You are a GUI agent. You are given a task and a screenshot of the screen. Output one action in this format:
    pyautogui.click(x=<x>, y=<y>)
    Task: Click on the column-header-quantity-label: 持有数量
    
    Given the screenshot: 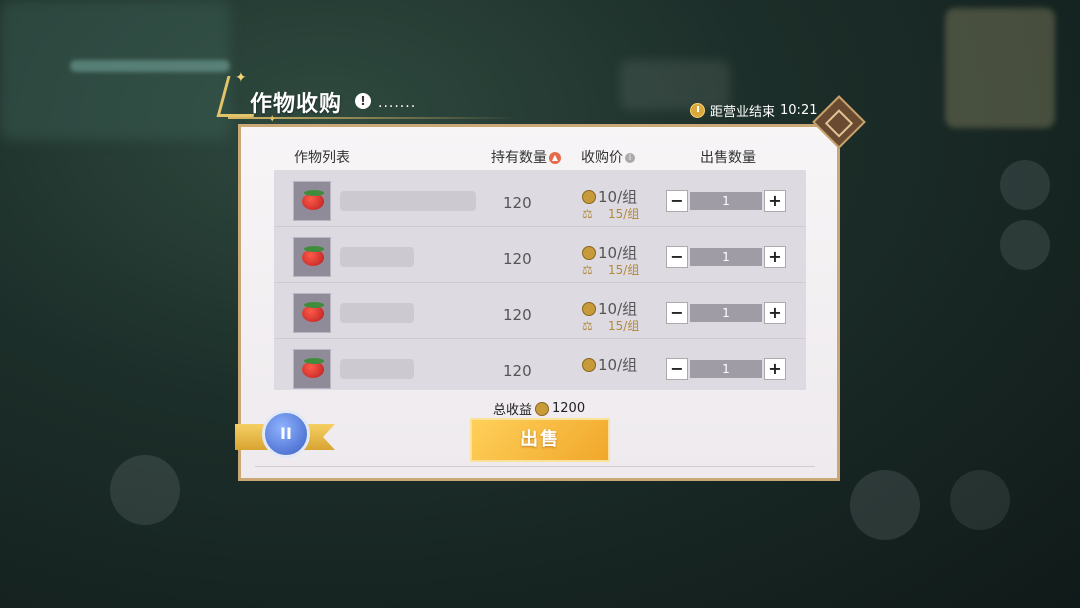 What is the action you would take?
    pyautogui.click(x=519, y=158)
    